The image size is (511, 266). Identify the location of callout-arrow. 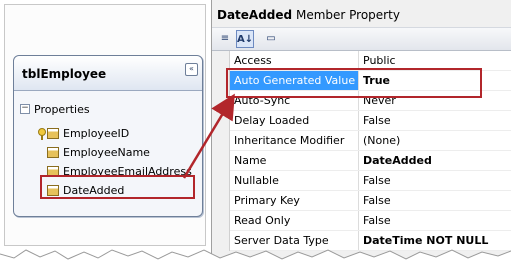
(208, 136).